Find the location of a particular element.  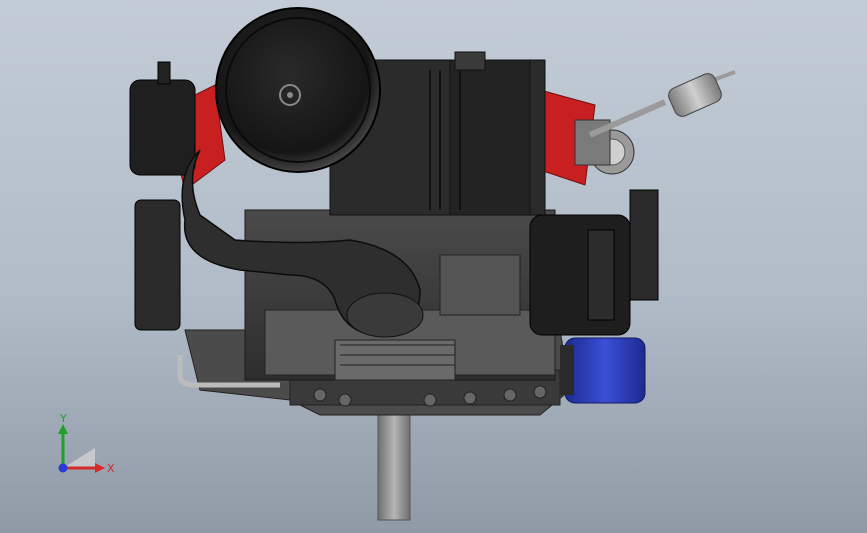

inline-fuel-filter is located at coordinates (695, 95).